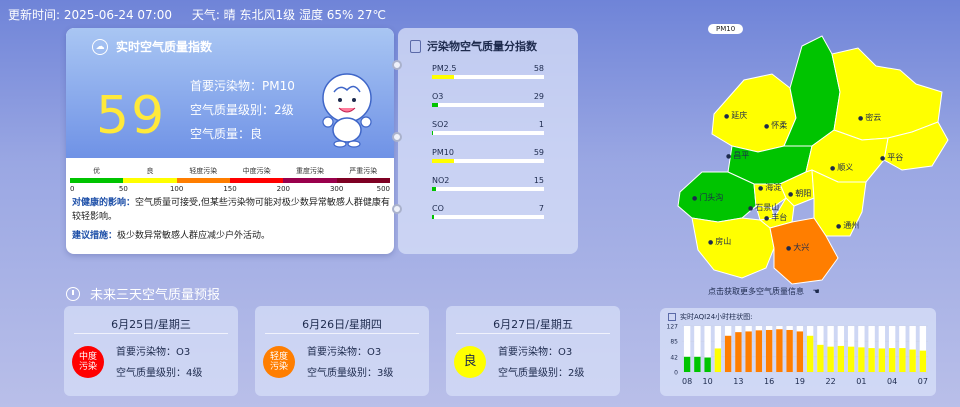 This screenshot has width=960, height=407. Describe the element at coordinates (775, 217) in the screenshot. I see `map-district-label: 丰台` at that location.